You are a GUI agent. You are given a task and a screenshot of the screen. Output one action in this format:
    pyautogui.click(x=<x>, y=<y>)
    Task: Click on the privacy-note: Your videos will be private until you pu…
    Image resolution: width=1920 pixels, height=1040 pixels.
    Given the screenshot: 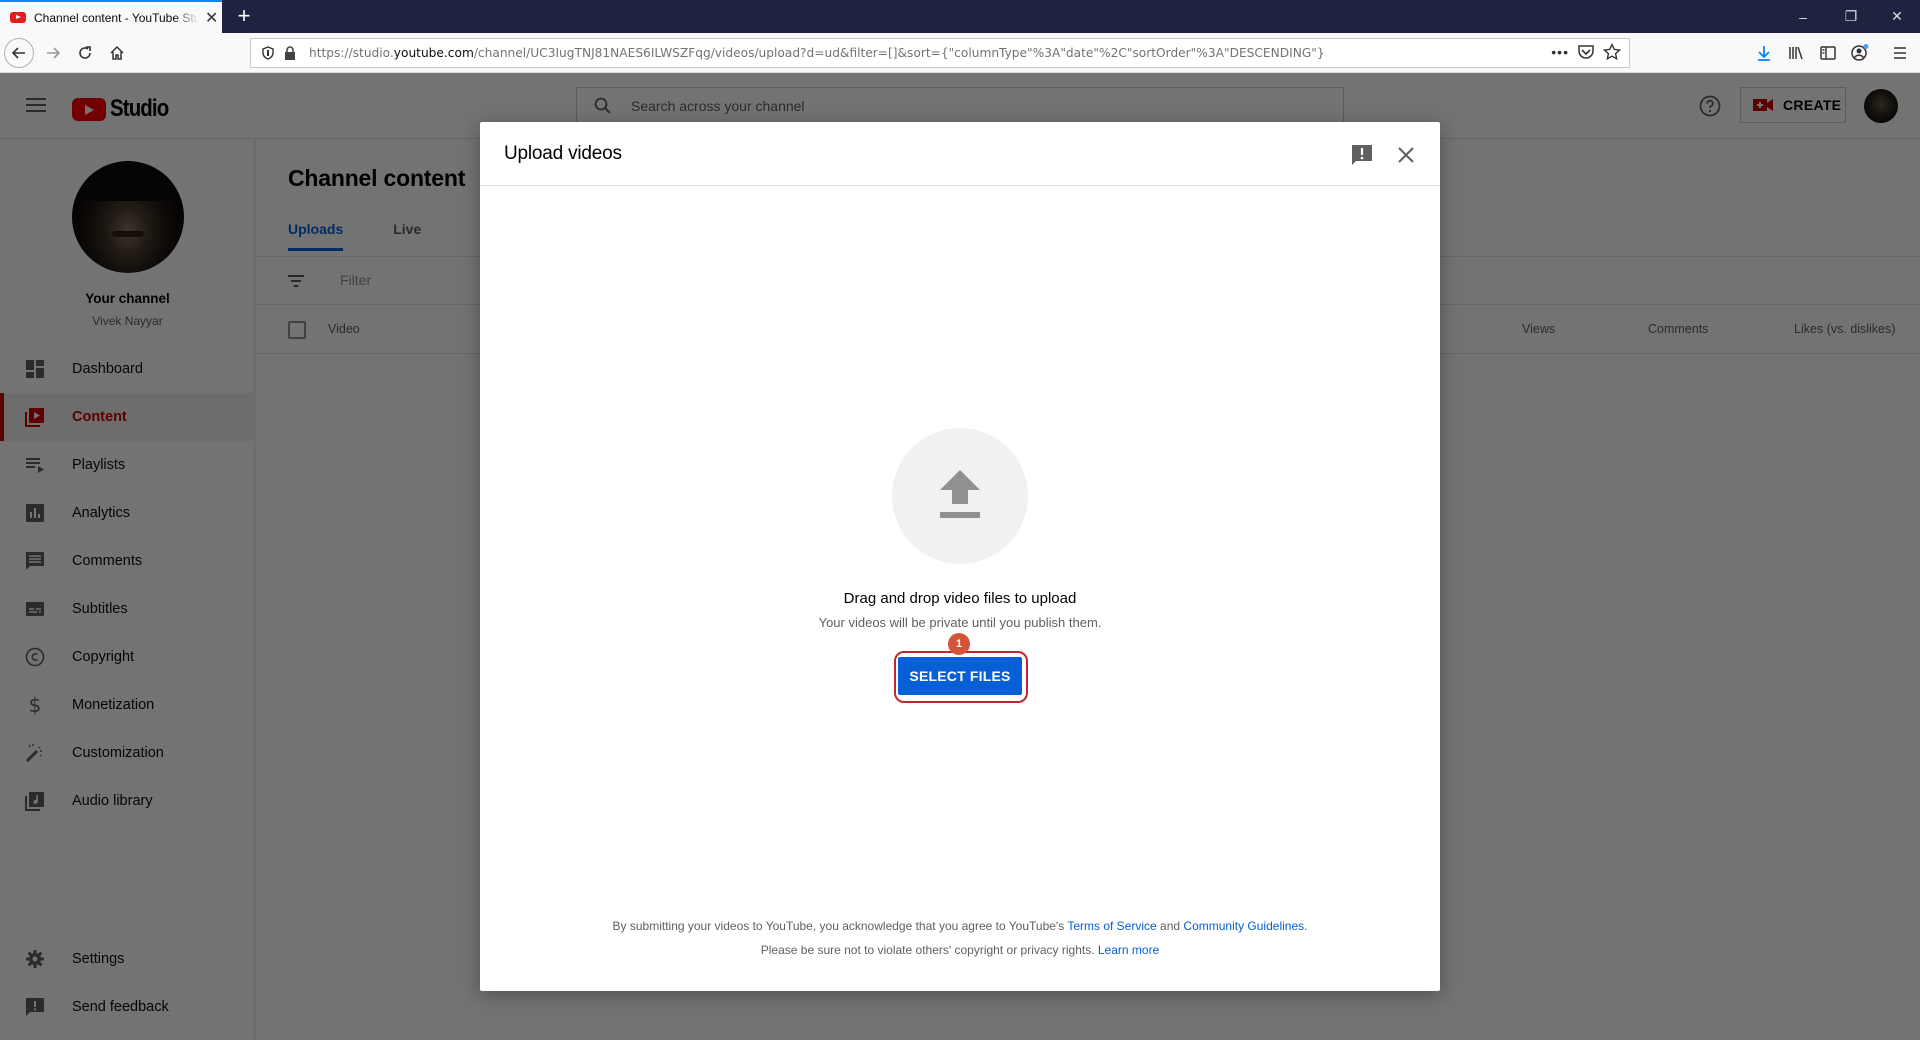 What is the action you would take?
    pyautogui.click(x=960, y=622)
    